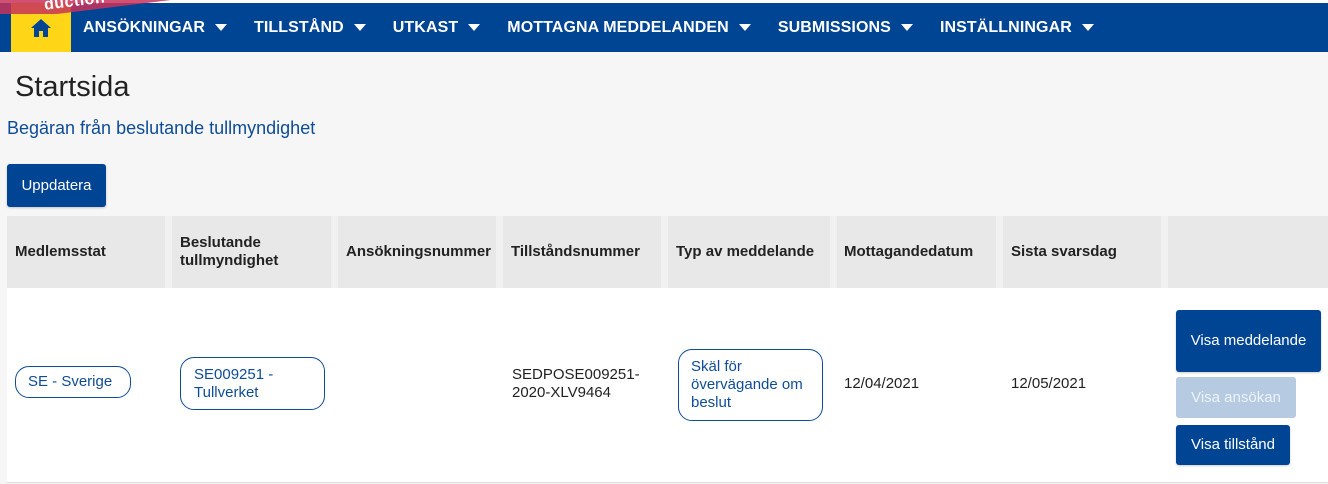  I want to click on nav-item-installningar: INSTÄLLNINGAR, so click(1017, 28).